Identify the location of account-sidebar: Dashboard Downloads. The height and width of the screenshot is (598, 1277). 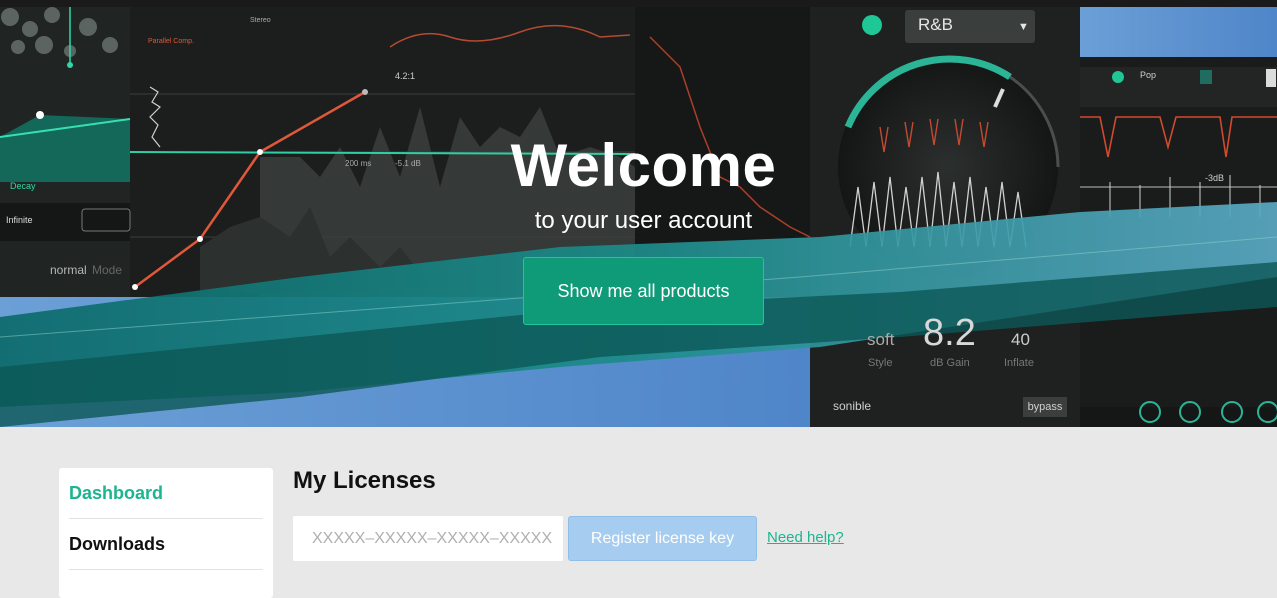
(166, 533).